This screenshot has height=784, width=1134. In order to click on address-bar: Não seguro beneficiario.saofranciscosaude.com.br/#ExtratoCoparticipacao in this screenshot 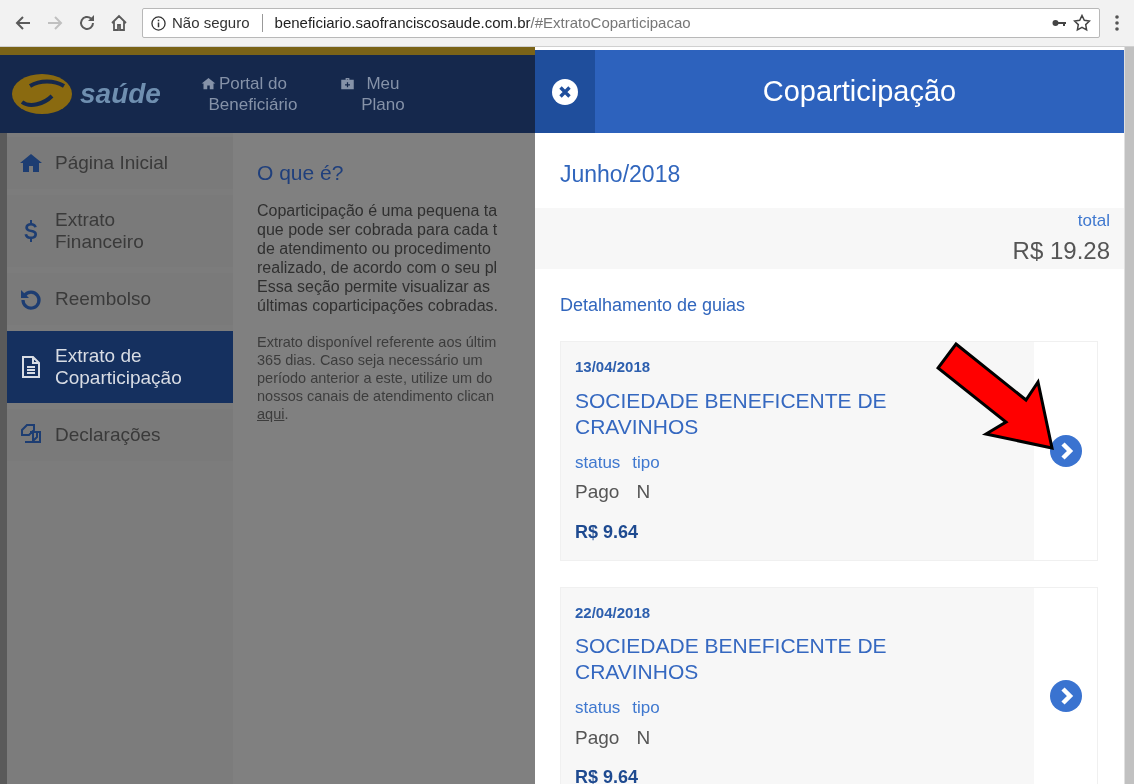, I will do `click(621, 23)`.